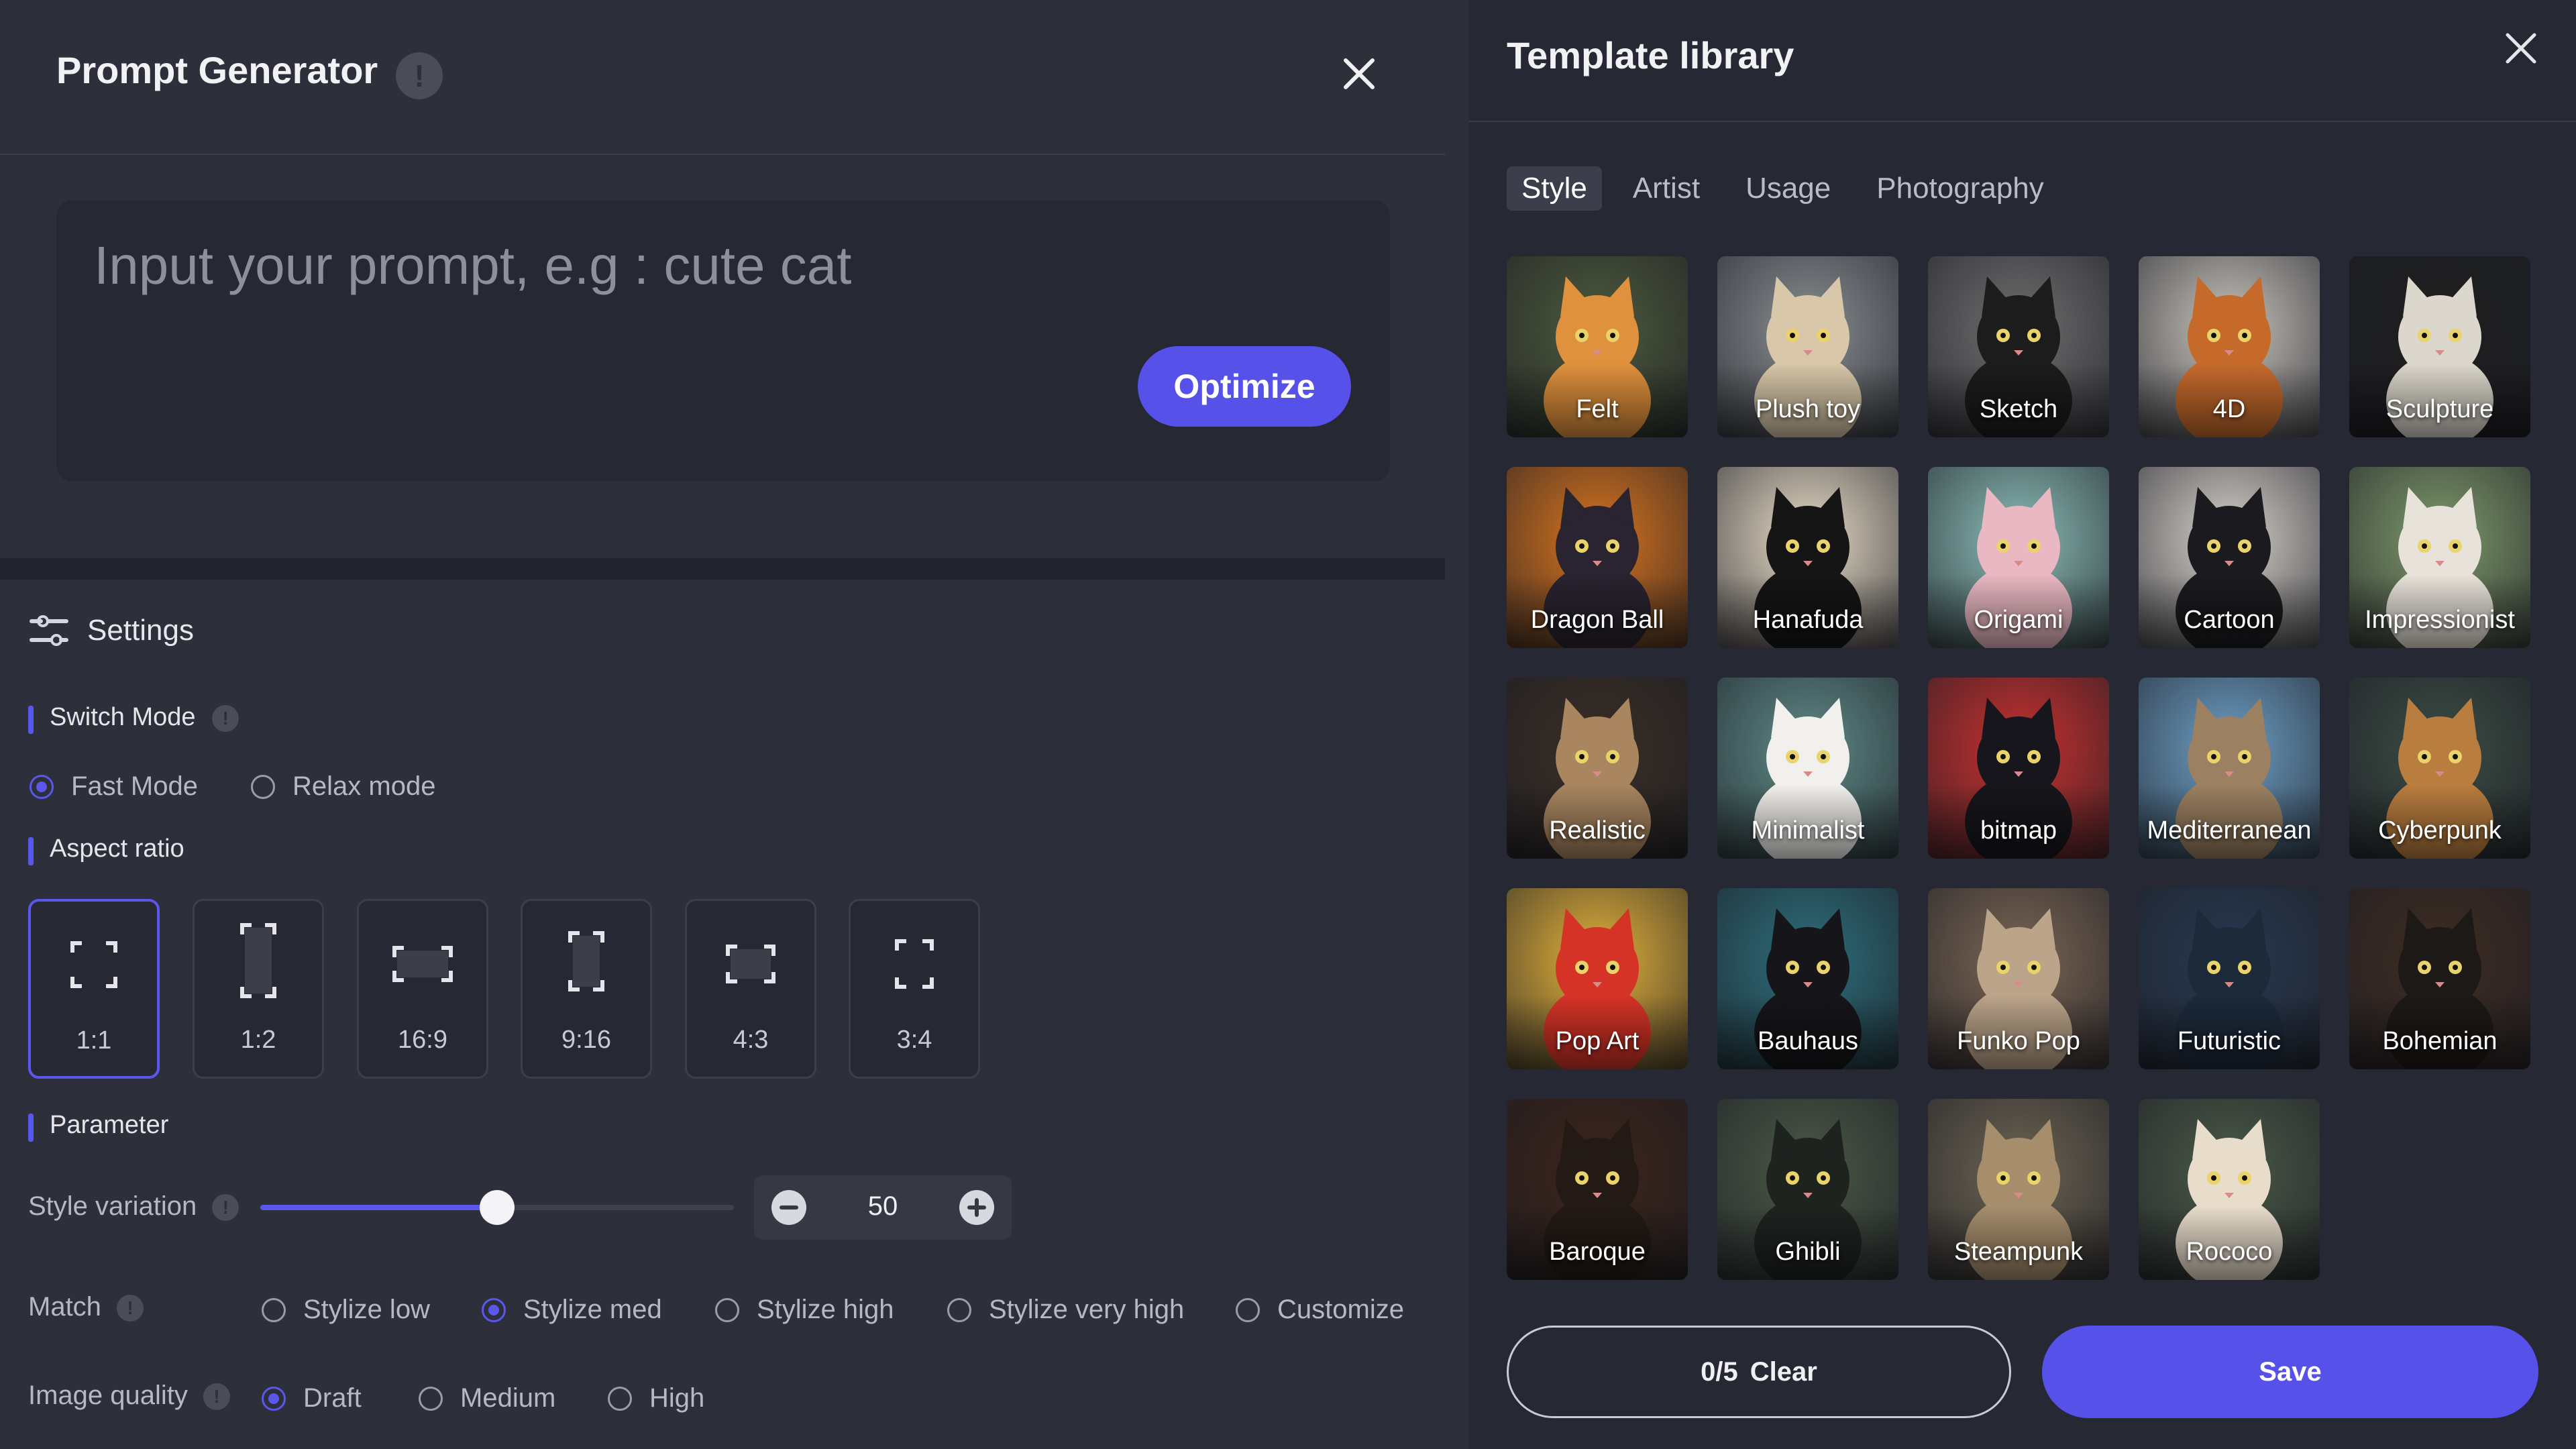  What do you see at coordinates (123, 717) in the screenshot?
I see `switch-mode-text: Switch Mode` at bounding box center [123, 717].